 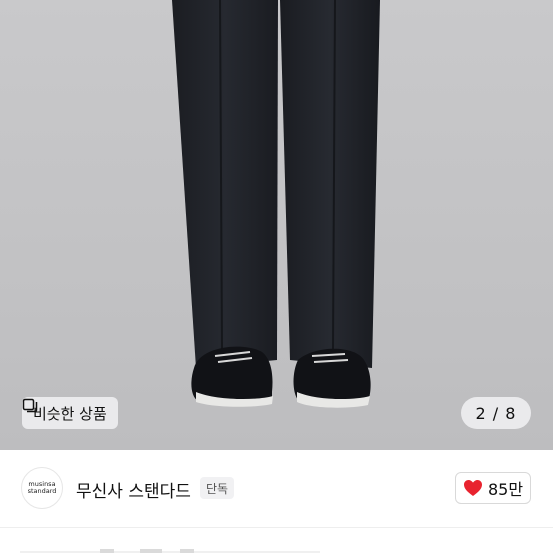 I want to click on brand-logo-line: standard, so click(x=42, y=491).